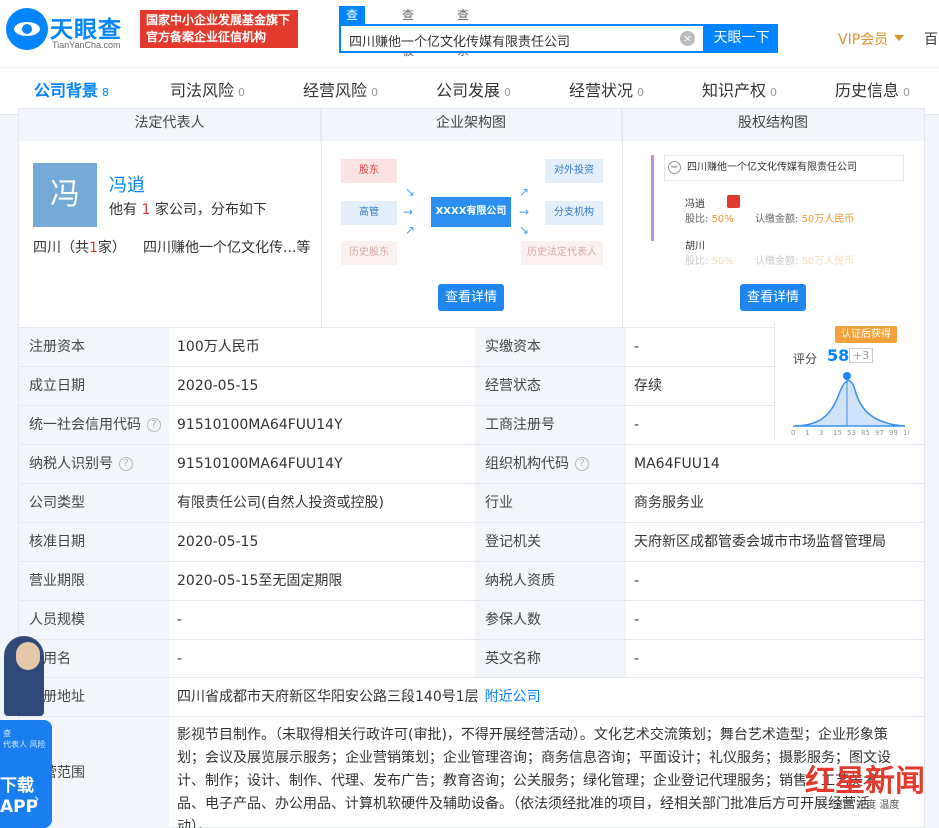 The image size is (939, 828). I want to click on equity-person2: 胡川, so click(695, 244).